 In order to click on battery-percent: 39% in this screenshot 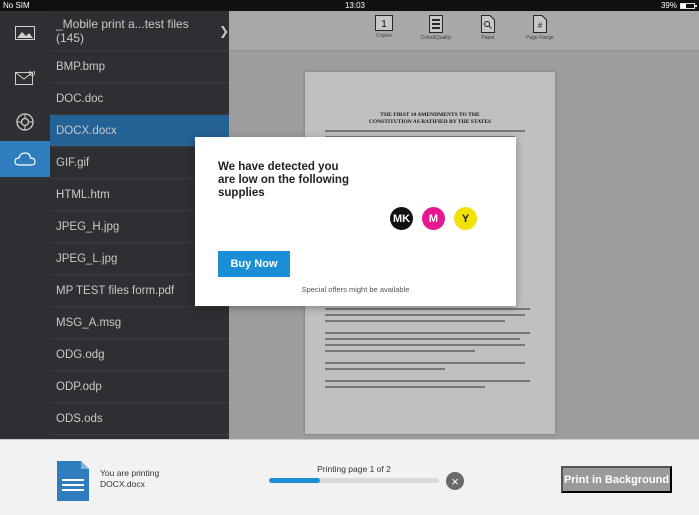, I will do `click(668, 5)`.